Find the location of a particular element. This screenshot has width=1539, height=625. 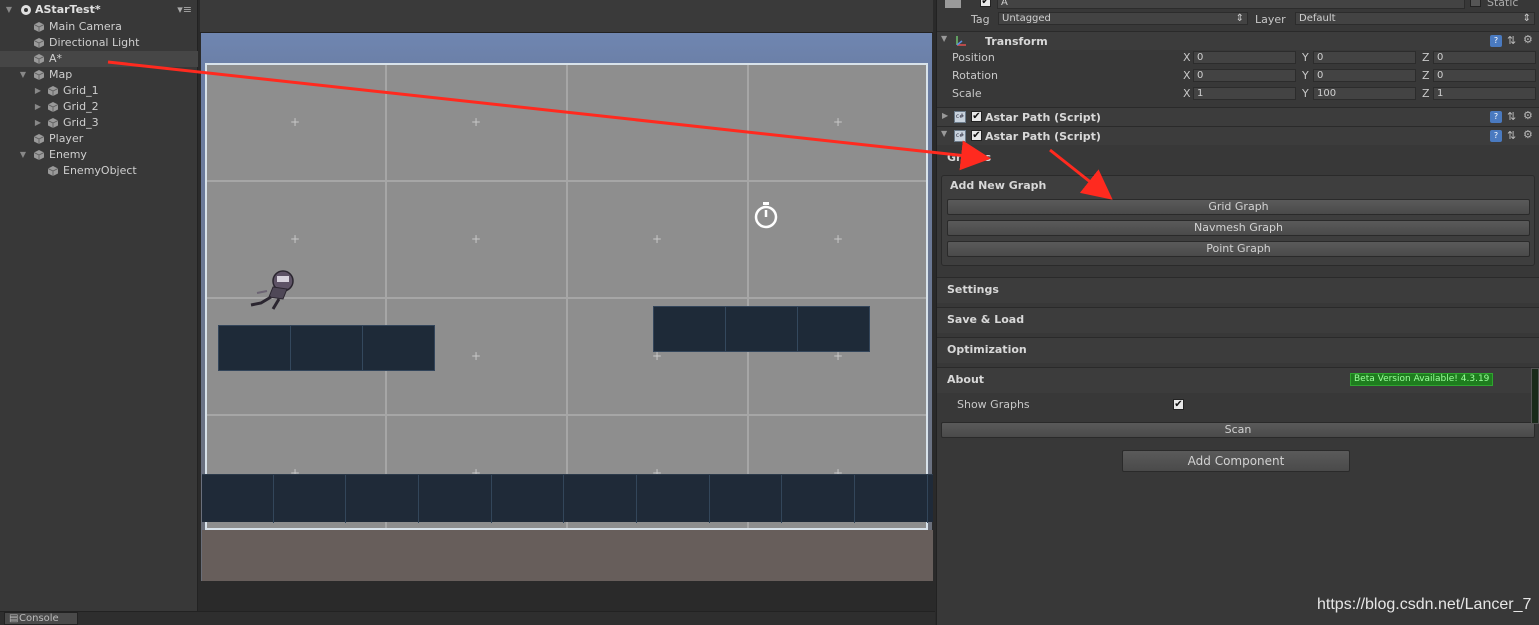

hierarchy-item-label: EnemyObject is located at coordinates (100, 170).